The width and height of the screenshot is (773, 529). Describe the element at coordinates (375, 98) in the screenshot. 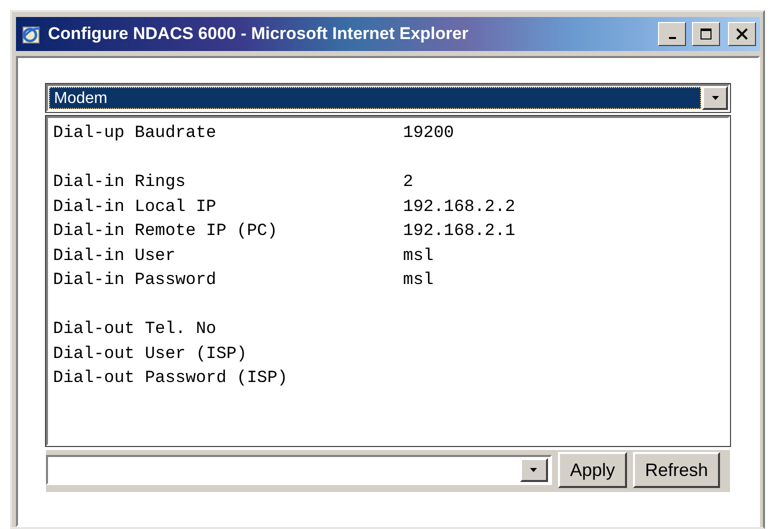

I see `dropdown-value: Modem` at that location.